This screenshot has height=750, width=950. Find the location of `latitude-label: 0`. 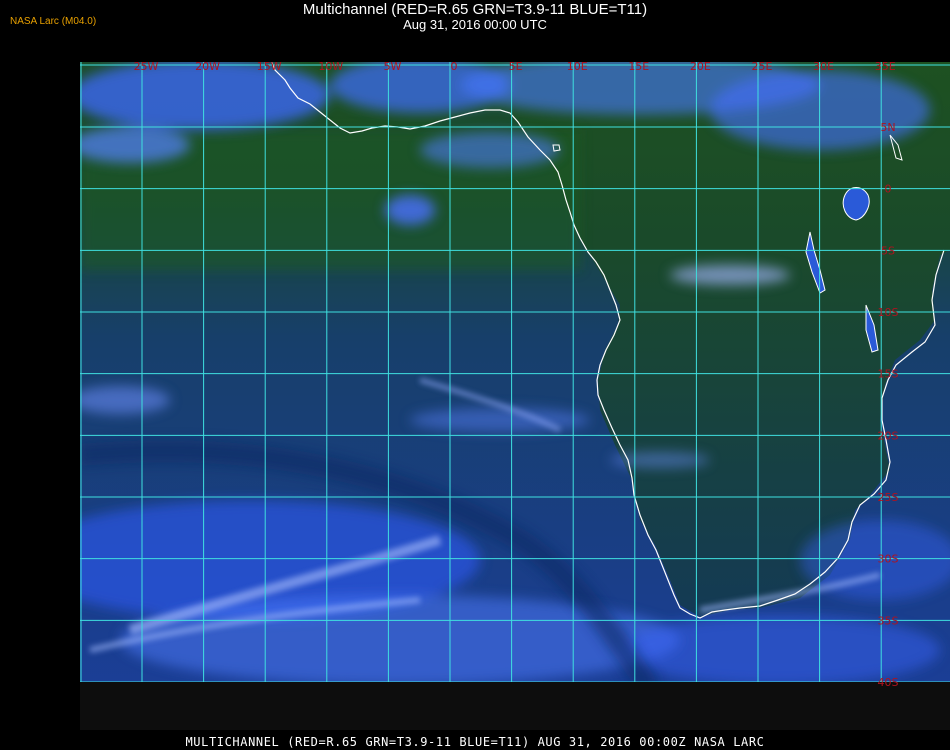

latitude-label: 0 is located at coordinates (888, 189).